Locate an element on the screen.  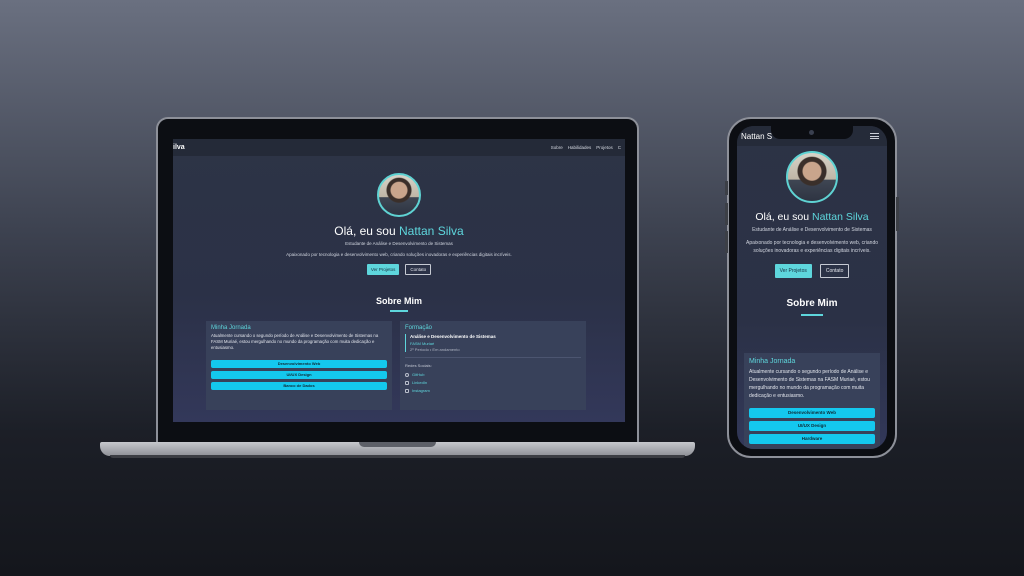
social-title: Redes Sociais: is located at coordinates (418, 365).